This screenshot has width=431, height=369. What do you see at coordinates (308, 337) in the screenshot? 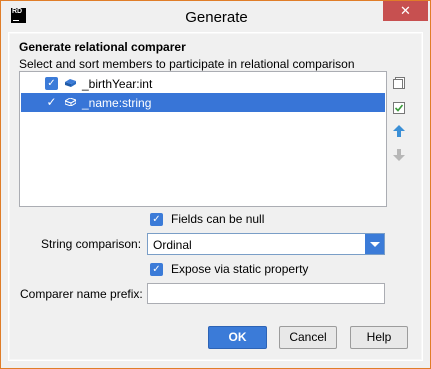
I see `cancel-button: Cancel` at bounding box center [308, 337].